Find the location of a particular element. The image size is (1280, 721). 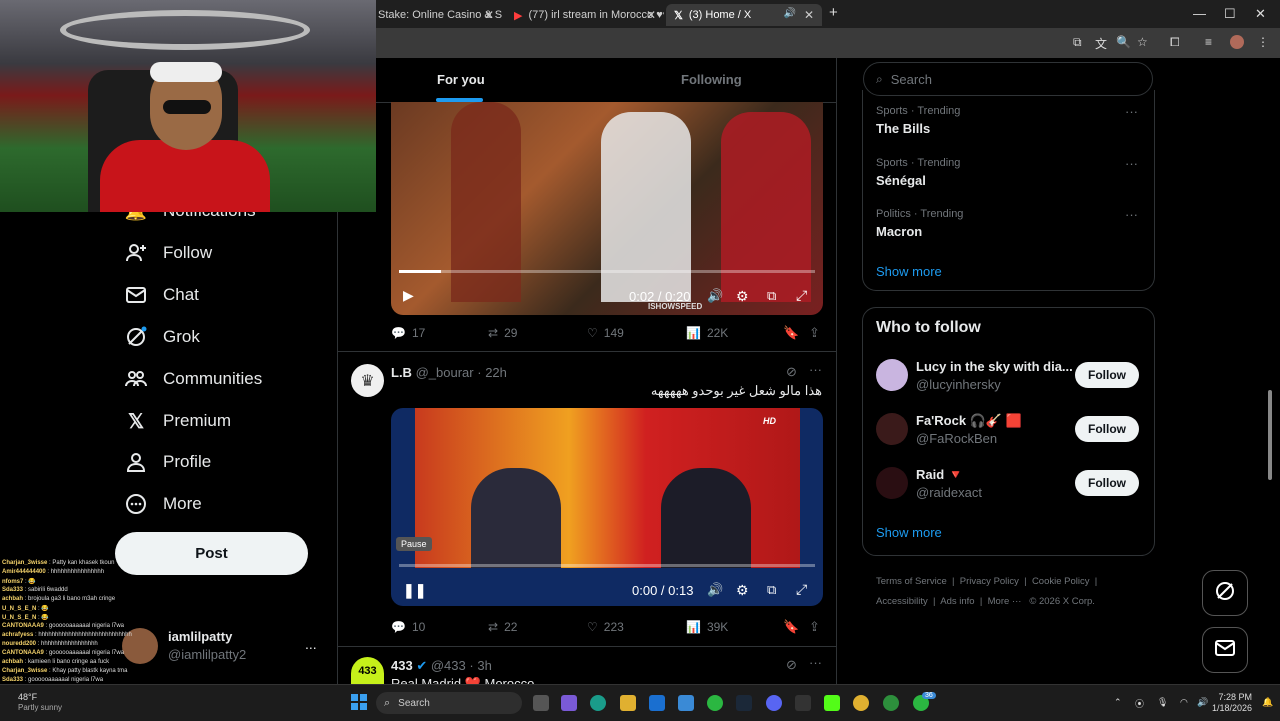

pause-icon: ❚❚ is located at coordinates (414, 590).